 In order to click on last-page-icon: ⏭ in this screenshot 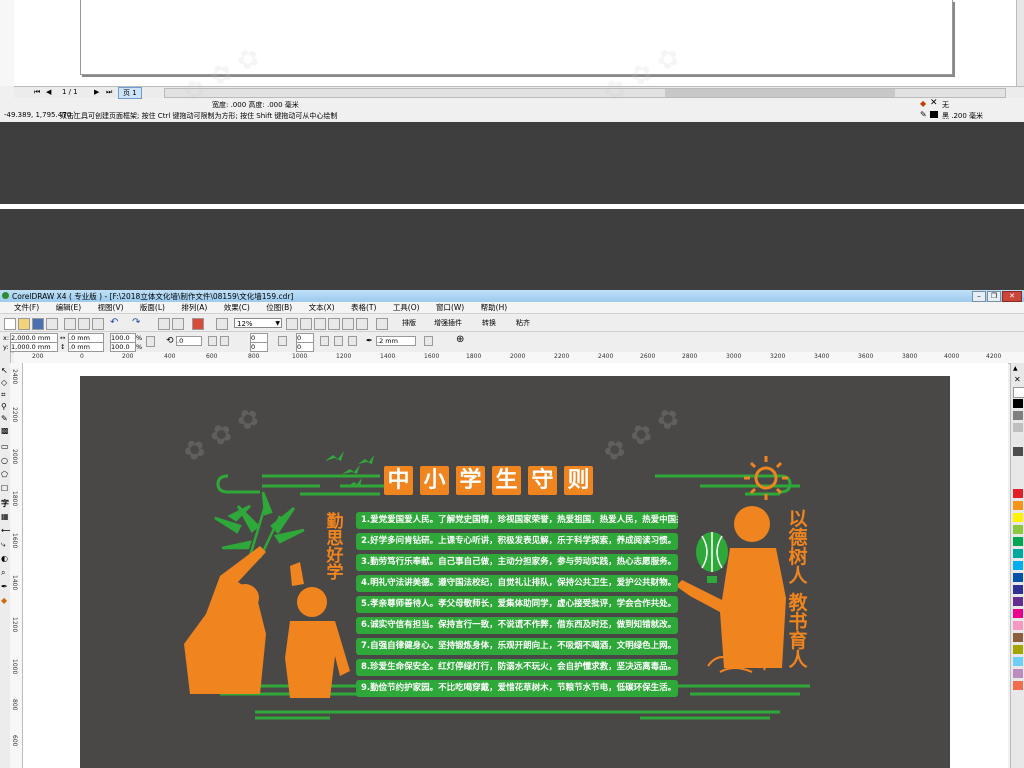, I will do `click(109, 92)`.